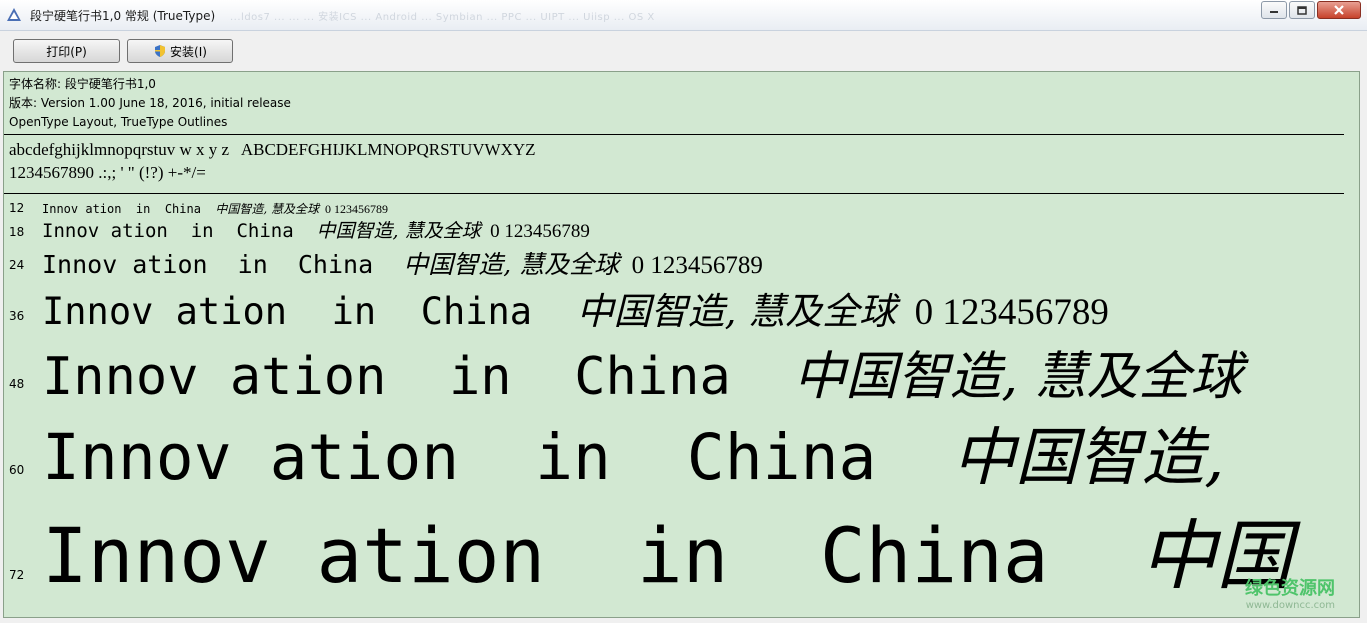 The height and width of the screenshot is (623, 1367). I want to click on uac-shield-icon, so click(160, 51).